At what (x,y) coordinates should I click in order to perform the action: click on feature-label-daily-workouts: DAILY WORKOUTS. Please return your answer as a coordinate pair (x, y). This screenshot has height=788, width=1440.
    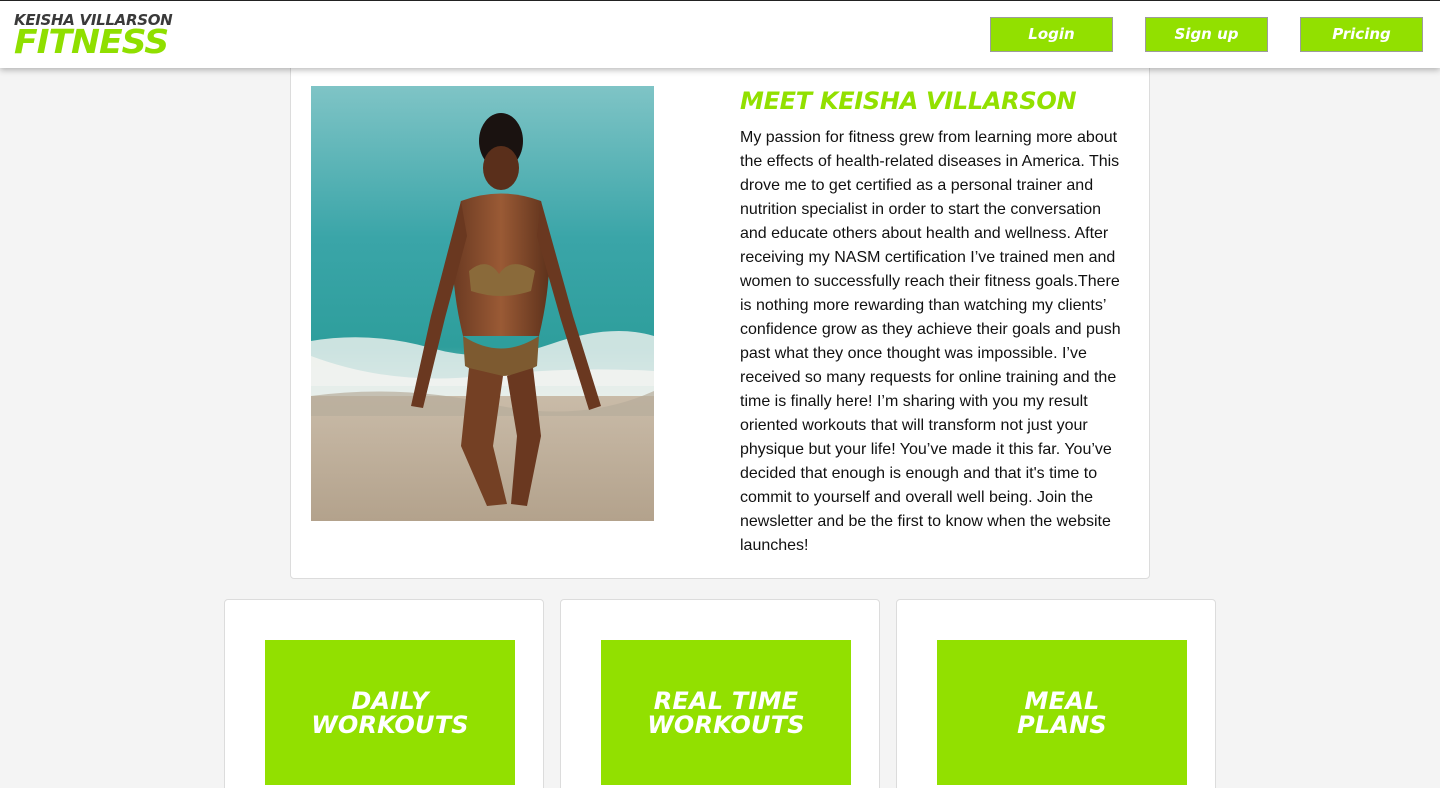
    Looking at the image, I should click on (390, 712).